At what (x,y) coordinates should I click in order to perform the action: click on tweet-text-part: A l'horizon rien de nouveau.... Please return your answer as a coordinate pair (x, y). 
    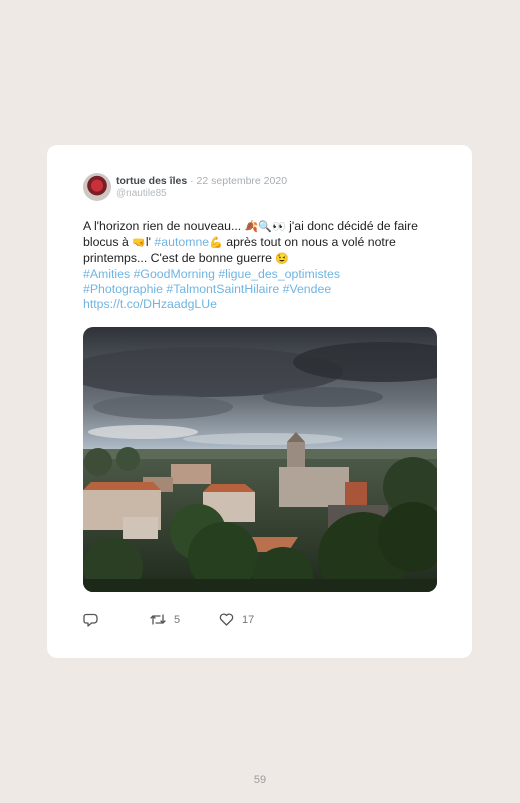
    Looking at the image, I should click on (164, 226).